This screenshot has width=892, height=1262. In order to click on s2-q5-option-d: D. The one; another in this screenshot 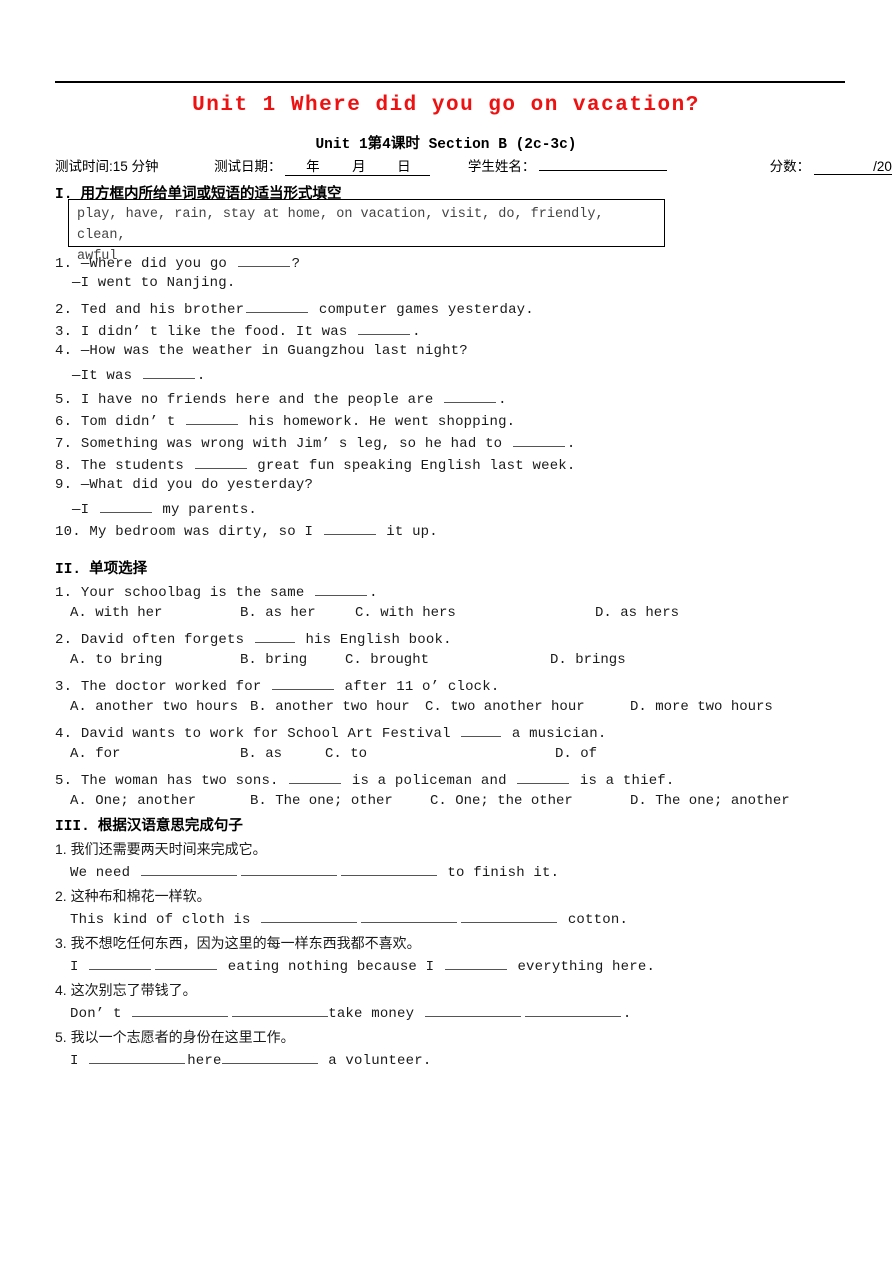, I will do `click(710, 801)`.